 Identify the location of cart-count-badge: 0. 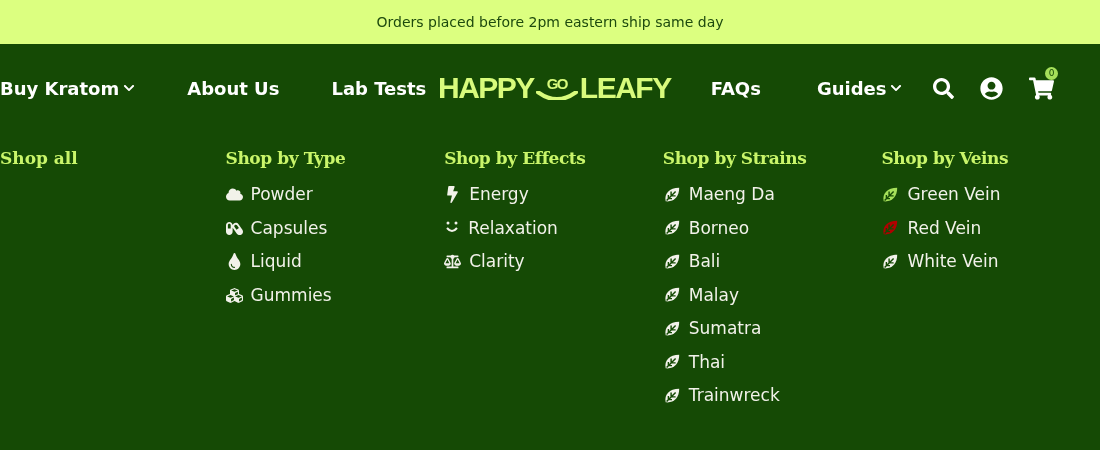
(1051, 73).